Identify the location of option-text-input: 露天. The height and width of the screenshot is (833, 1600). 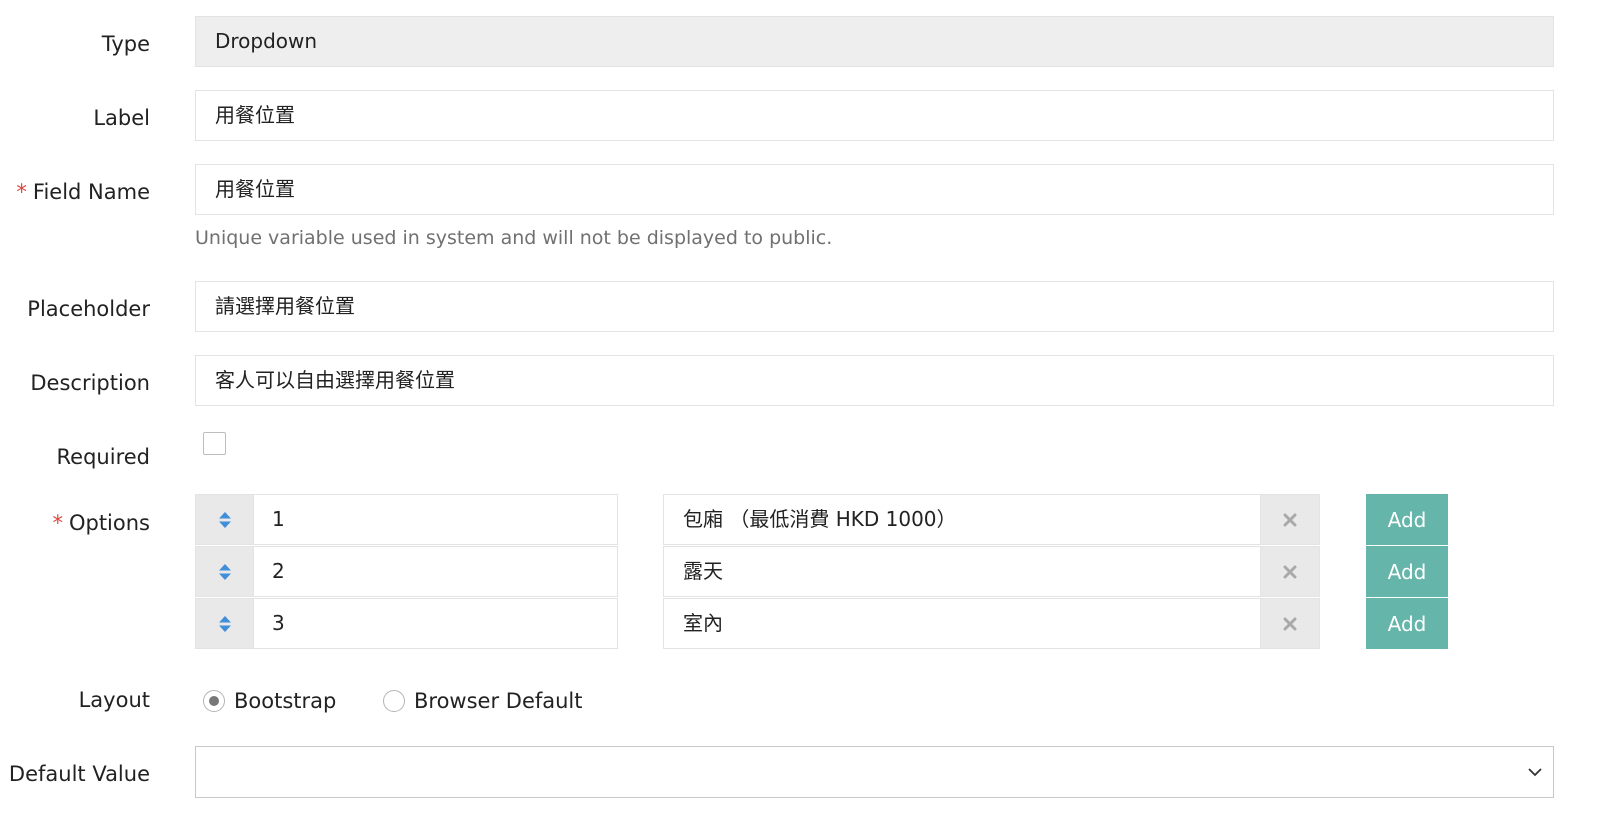
(962, 571).